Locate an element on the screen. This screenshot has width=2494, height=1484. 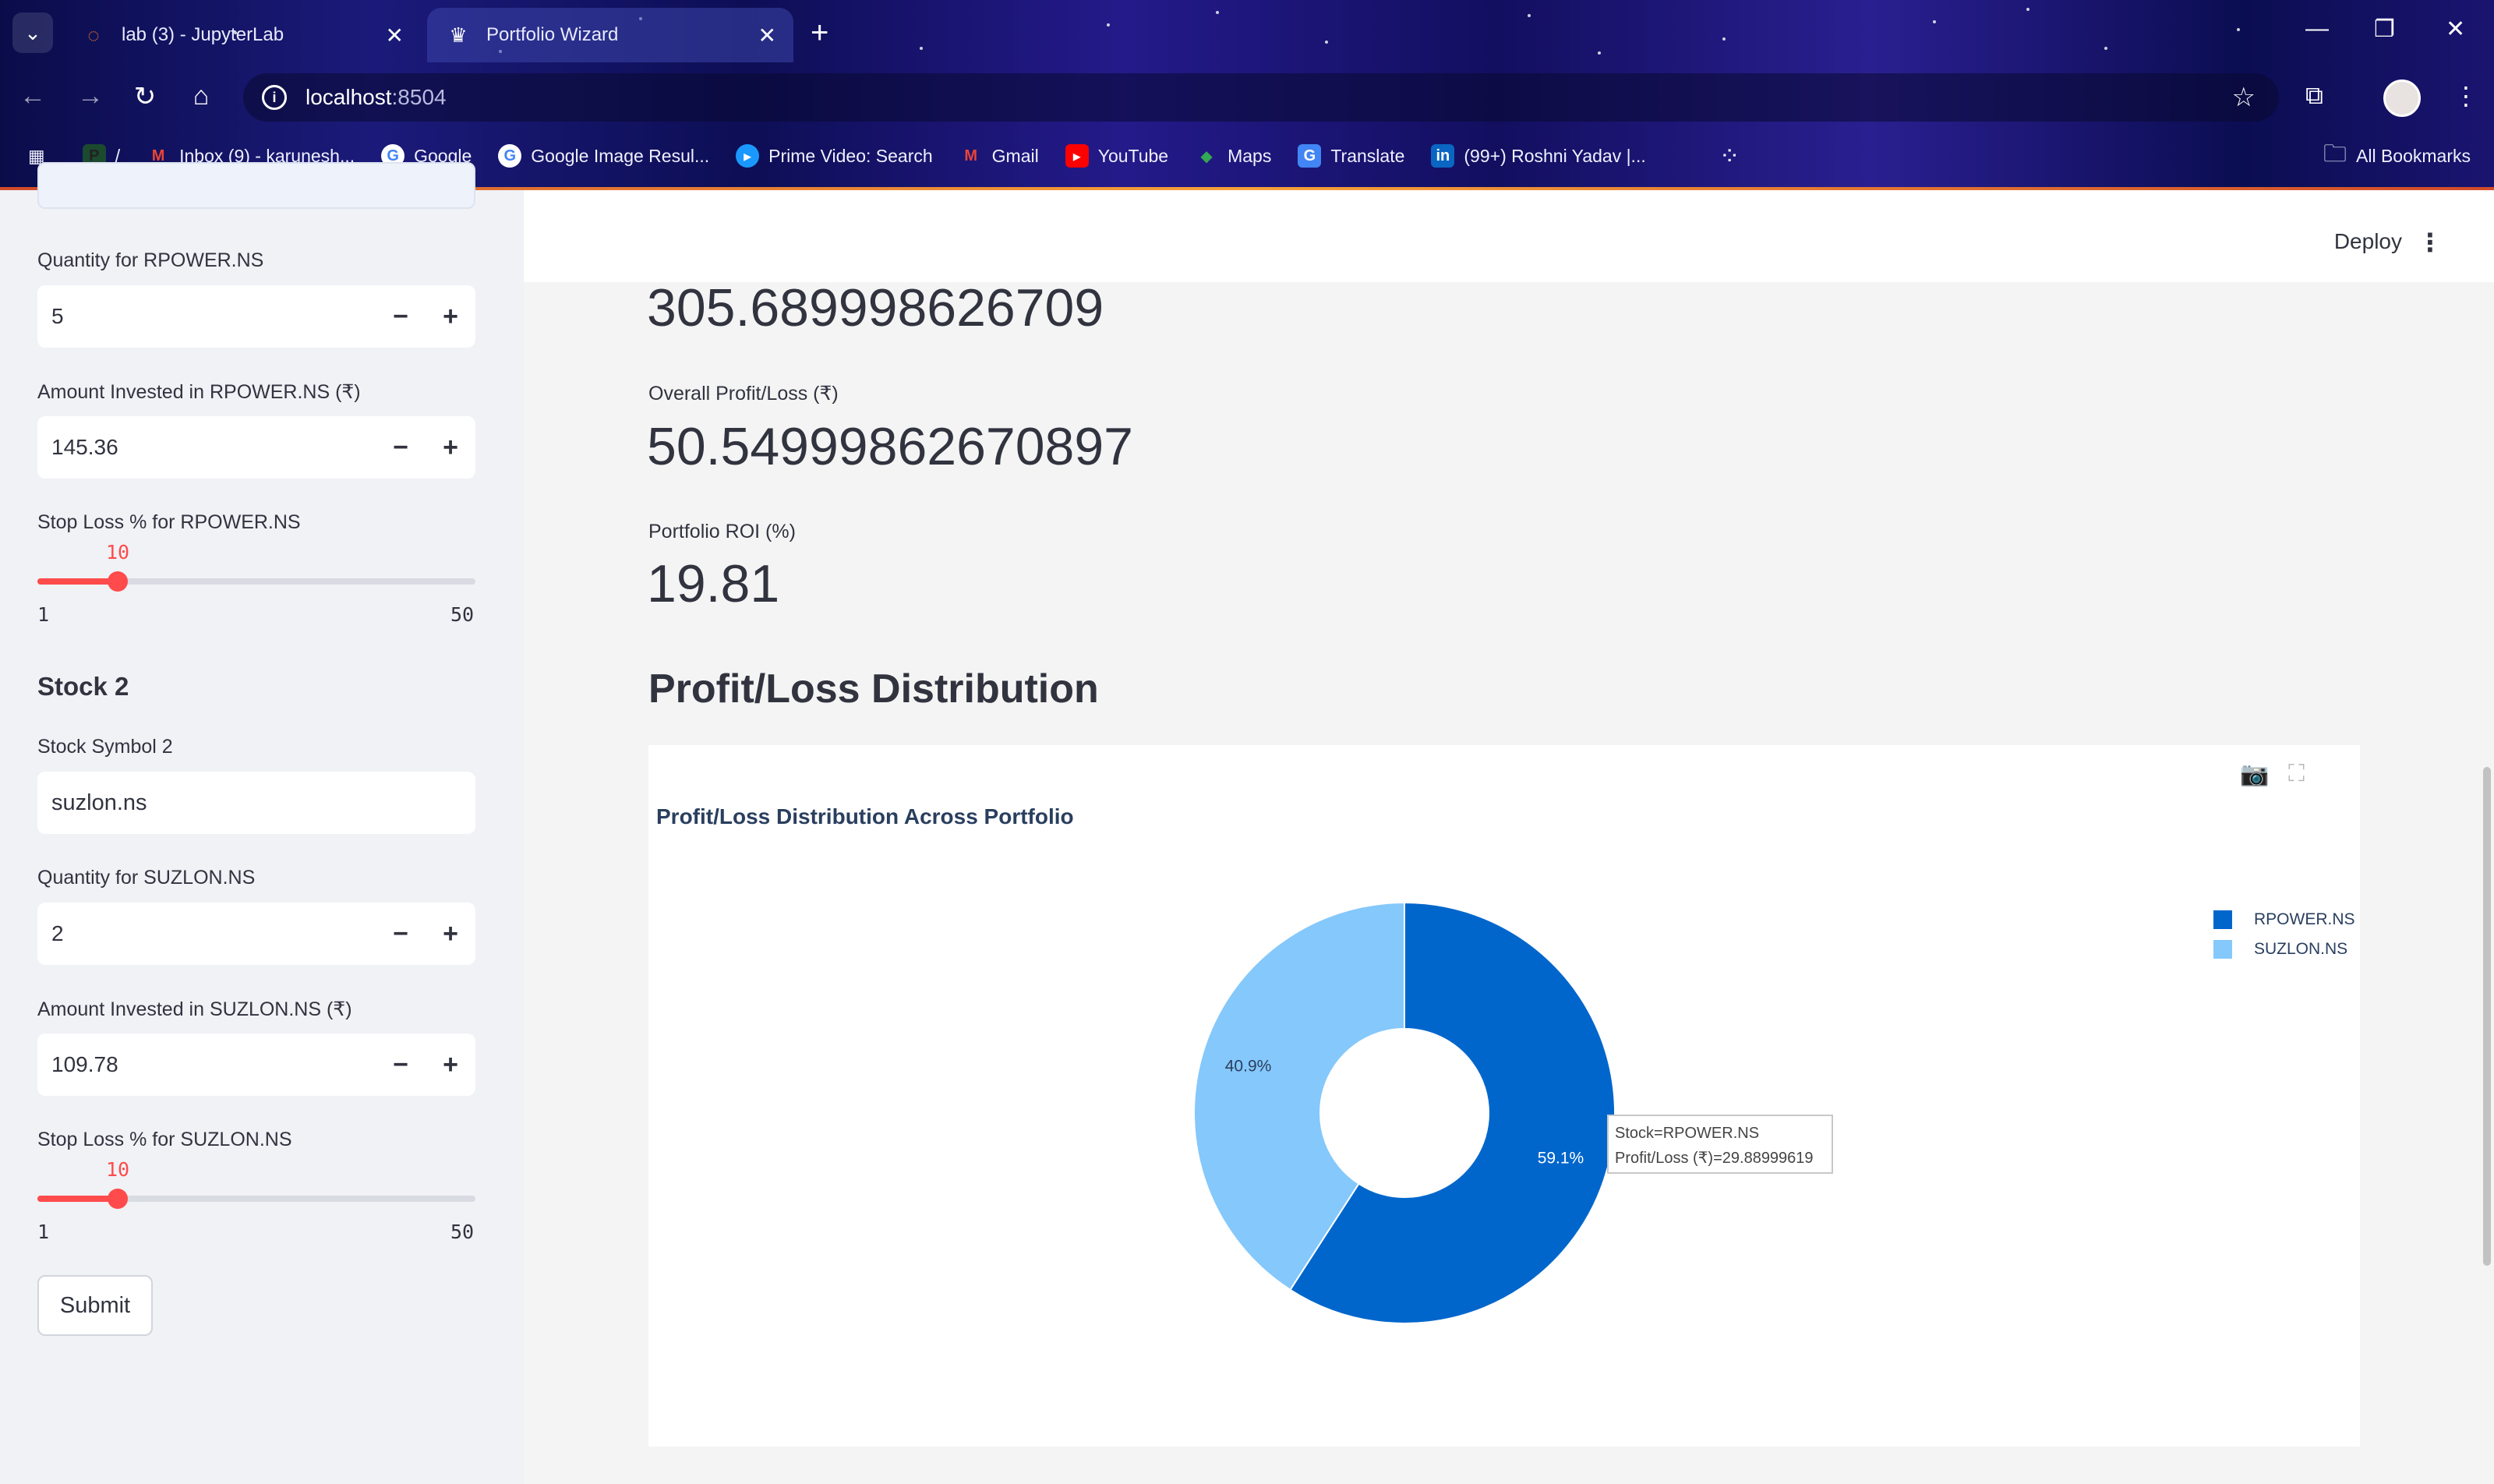
profile-avatar is located at coordinates (2402, 98).